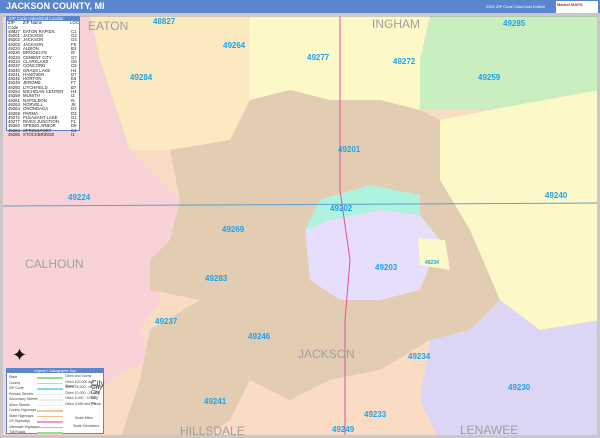 The height and width of the screenshot is (438, 600). I want to click on legend-item-label: County Highways, so click(23, 410).